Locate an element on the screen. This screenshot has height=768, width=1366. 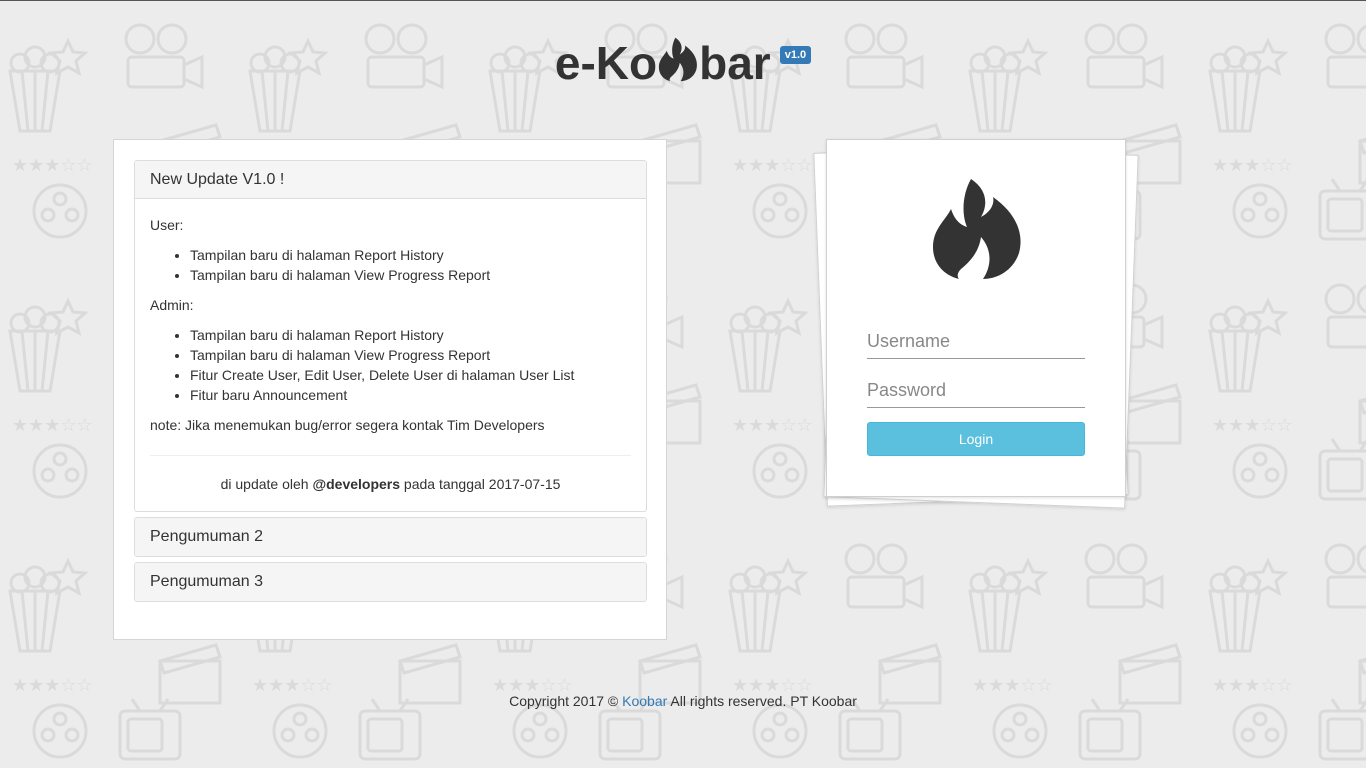
accordion-header-pengumuman-2: Pengumuman 2 is located at coordinates (390, 537).